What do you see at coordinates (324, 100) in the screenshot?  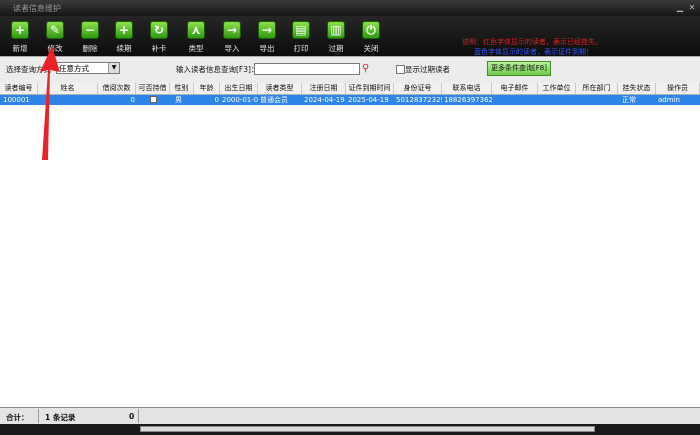 I see `cell-register-date: 2024-04-19` at bounding box center [324, 100].